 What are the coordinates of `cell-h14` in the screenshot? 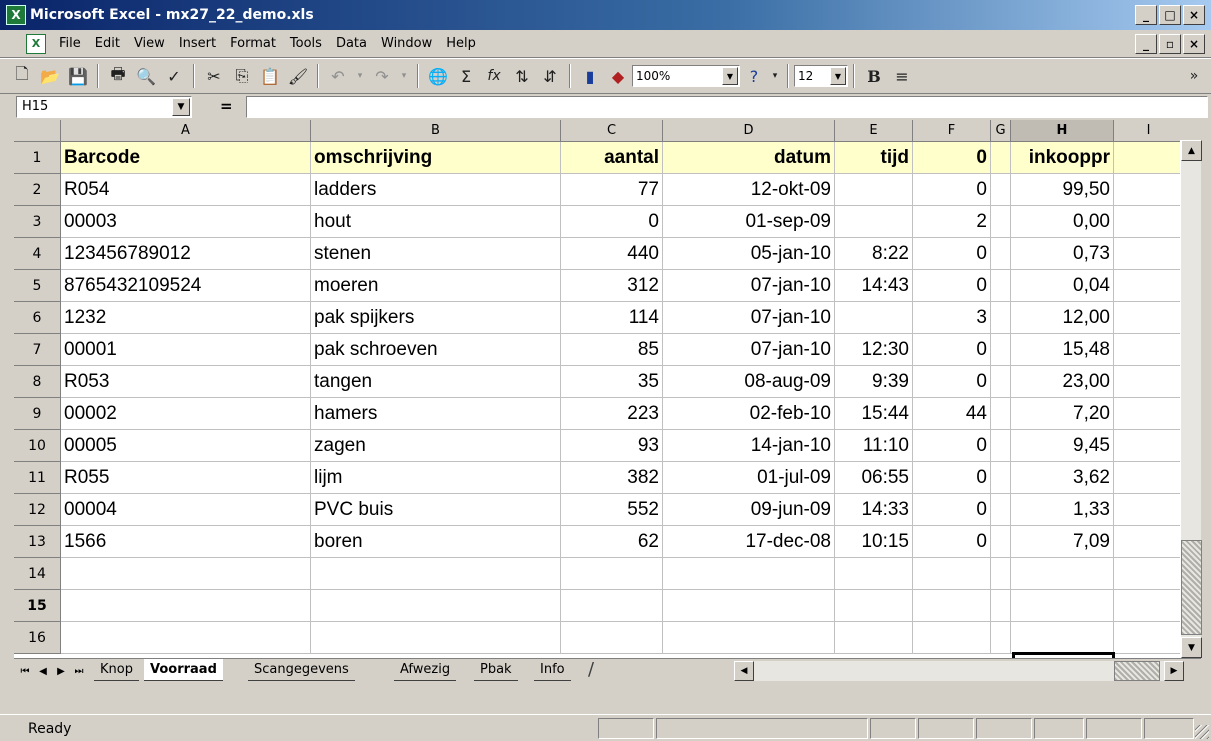 It's located at (1062, 574).